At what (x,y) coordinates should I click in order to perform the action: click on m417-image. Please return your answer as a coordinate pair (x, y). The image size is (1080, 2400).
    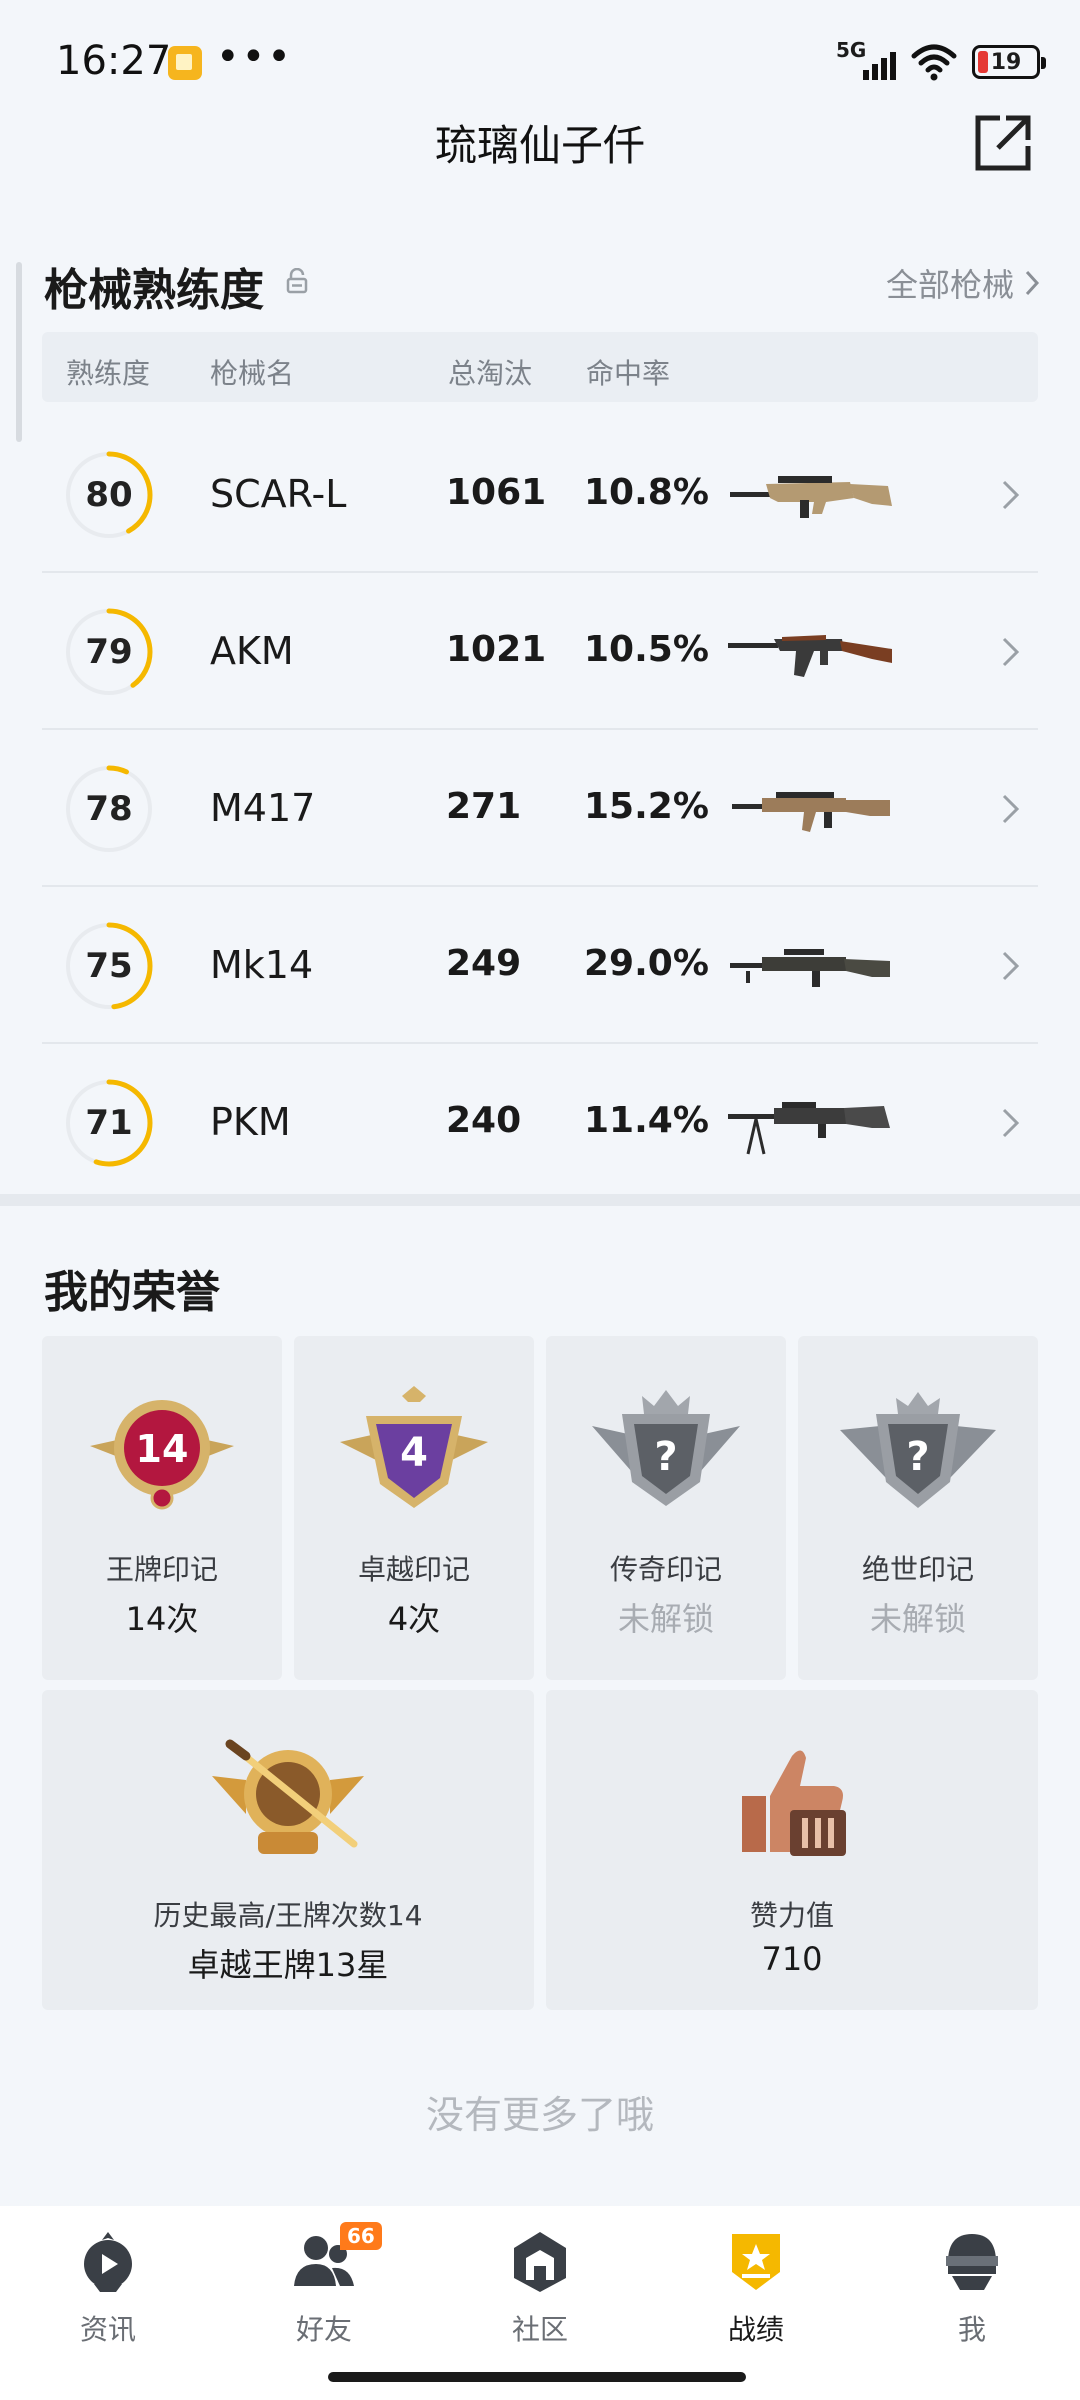
    Looking at the image, I should click on (811, 812).